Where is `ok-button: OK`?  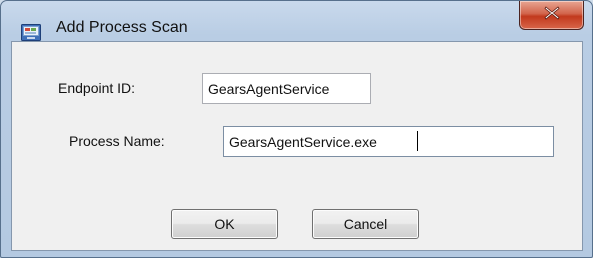 ok-button: OK is located at coordinates (224, 224).